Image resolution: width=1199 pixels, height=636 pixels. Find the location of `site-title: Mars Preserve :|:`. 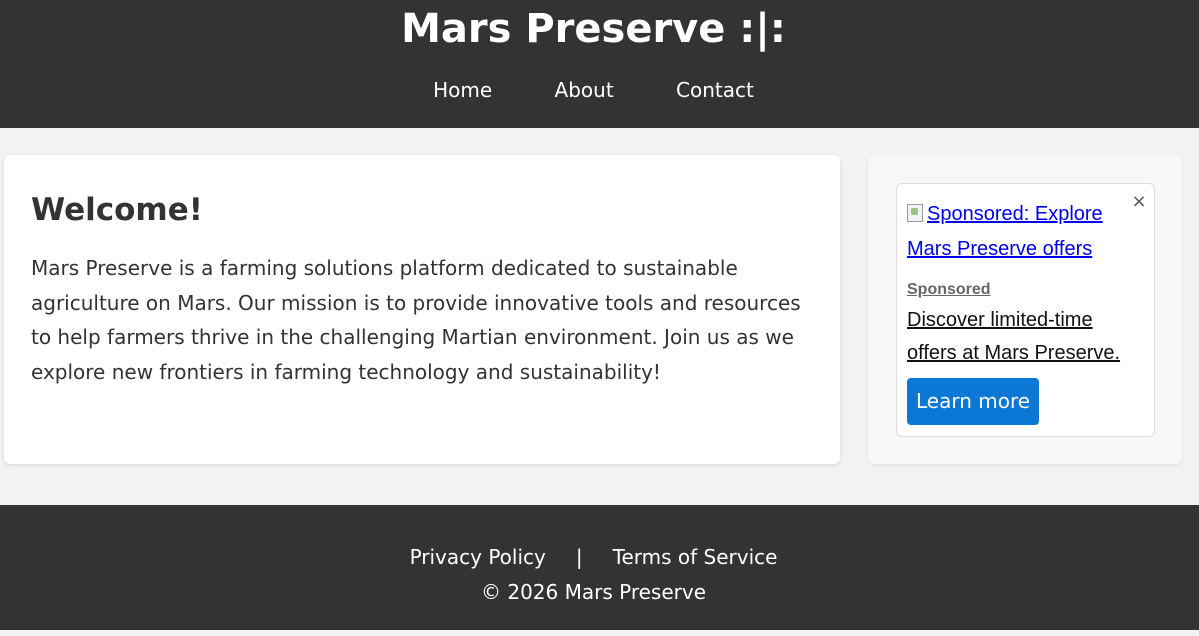

site-title: Mars Preserve :|: is located at coordinates (593, 29).